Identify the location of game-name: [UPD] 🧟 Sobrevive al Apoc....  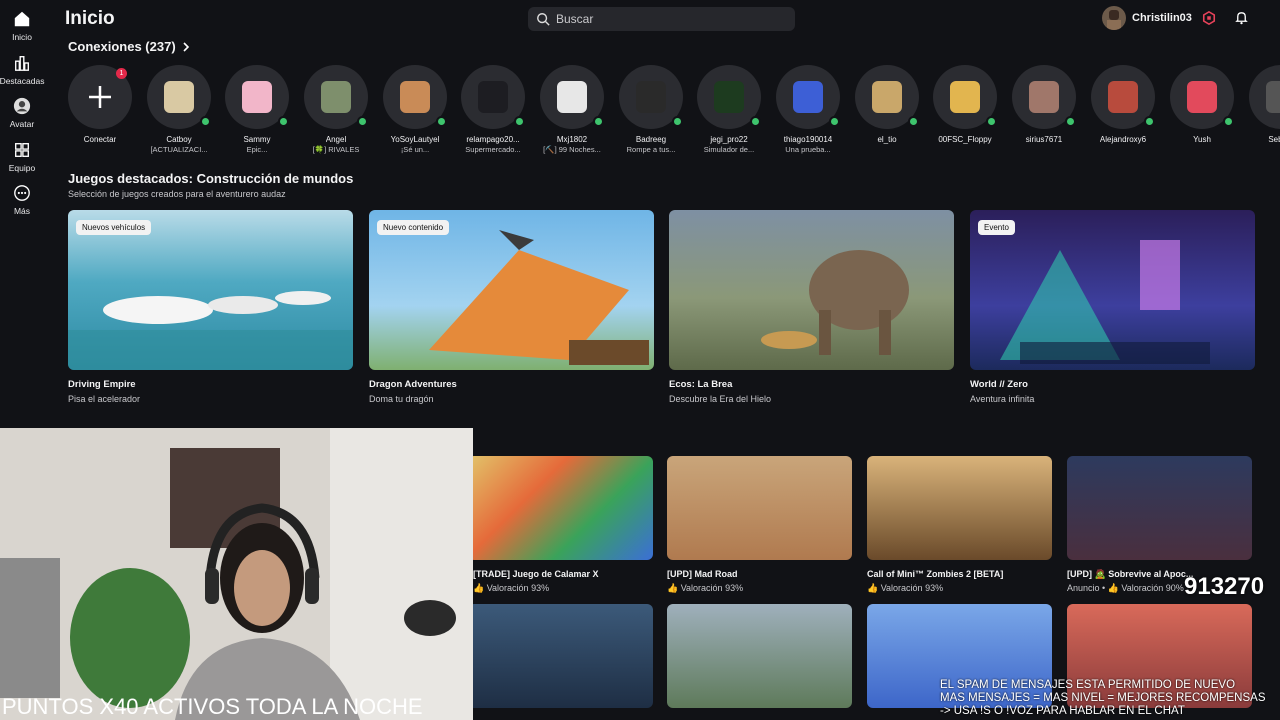
(1130, 574).